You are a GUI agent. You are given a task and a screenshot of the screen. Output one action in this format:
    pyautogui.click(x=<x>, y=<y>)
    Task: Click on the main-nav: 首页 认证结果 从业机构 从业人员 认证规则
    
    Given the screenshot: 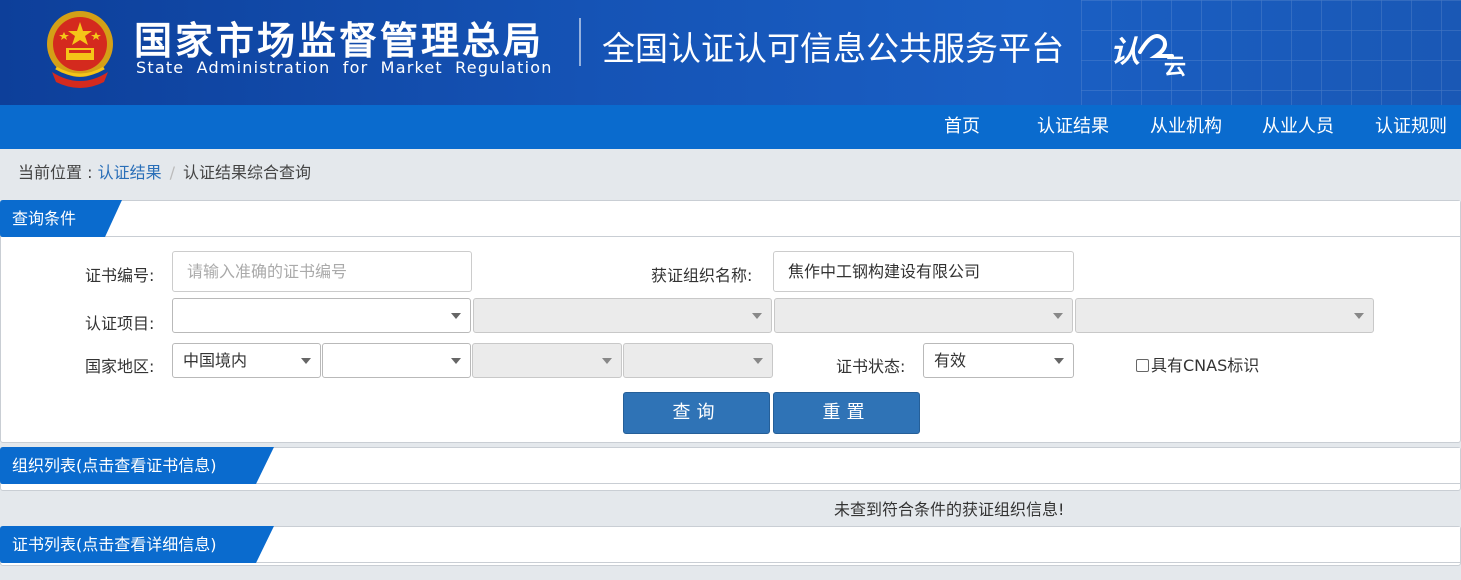 What is the action you would take?
    pyautogui.click(x=730, y=127)
    